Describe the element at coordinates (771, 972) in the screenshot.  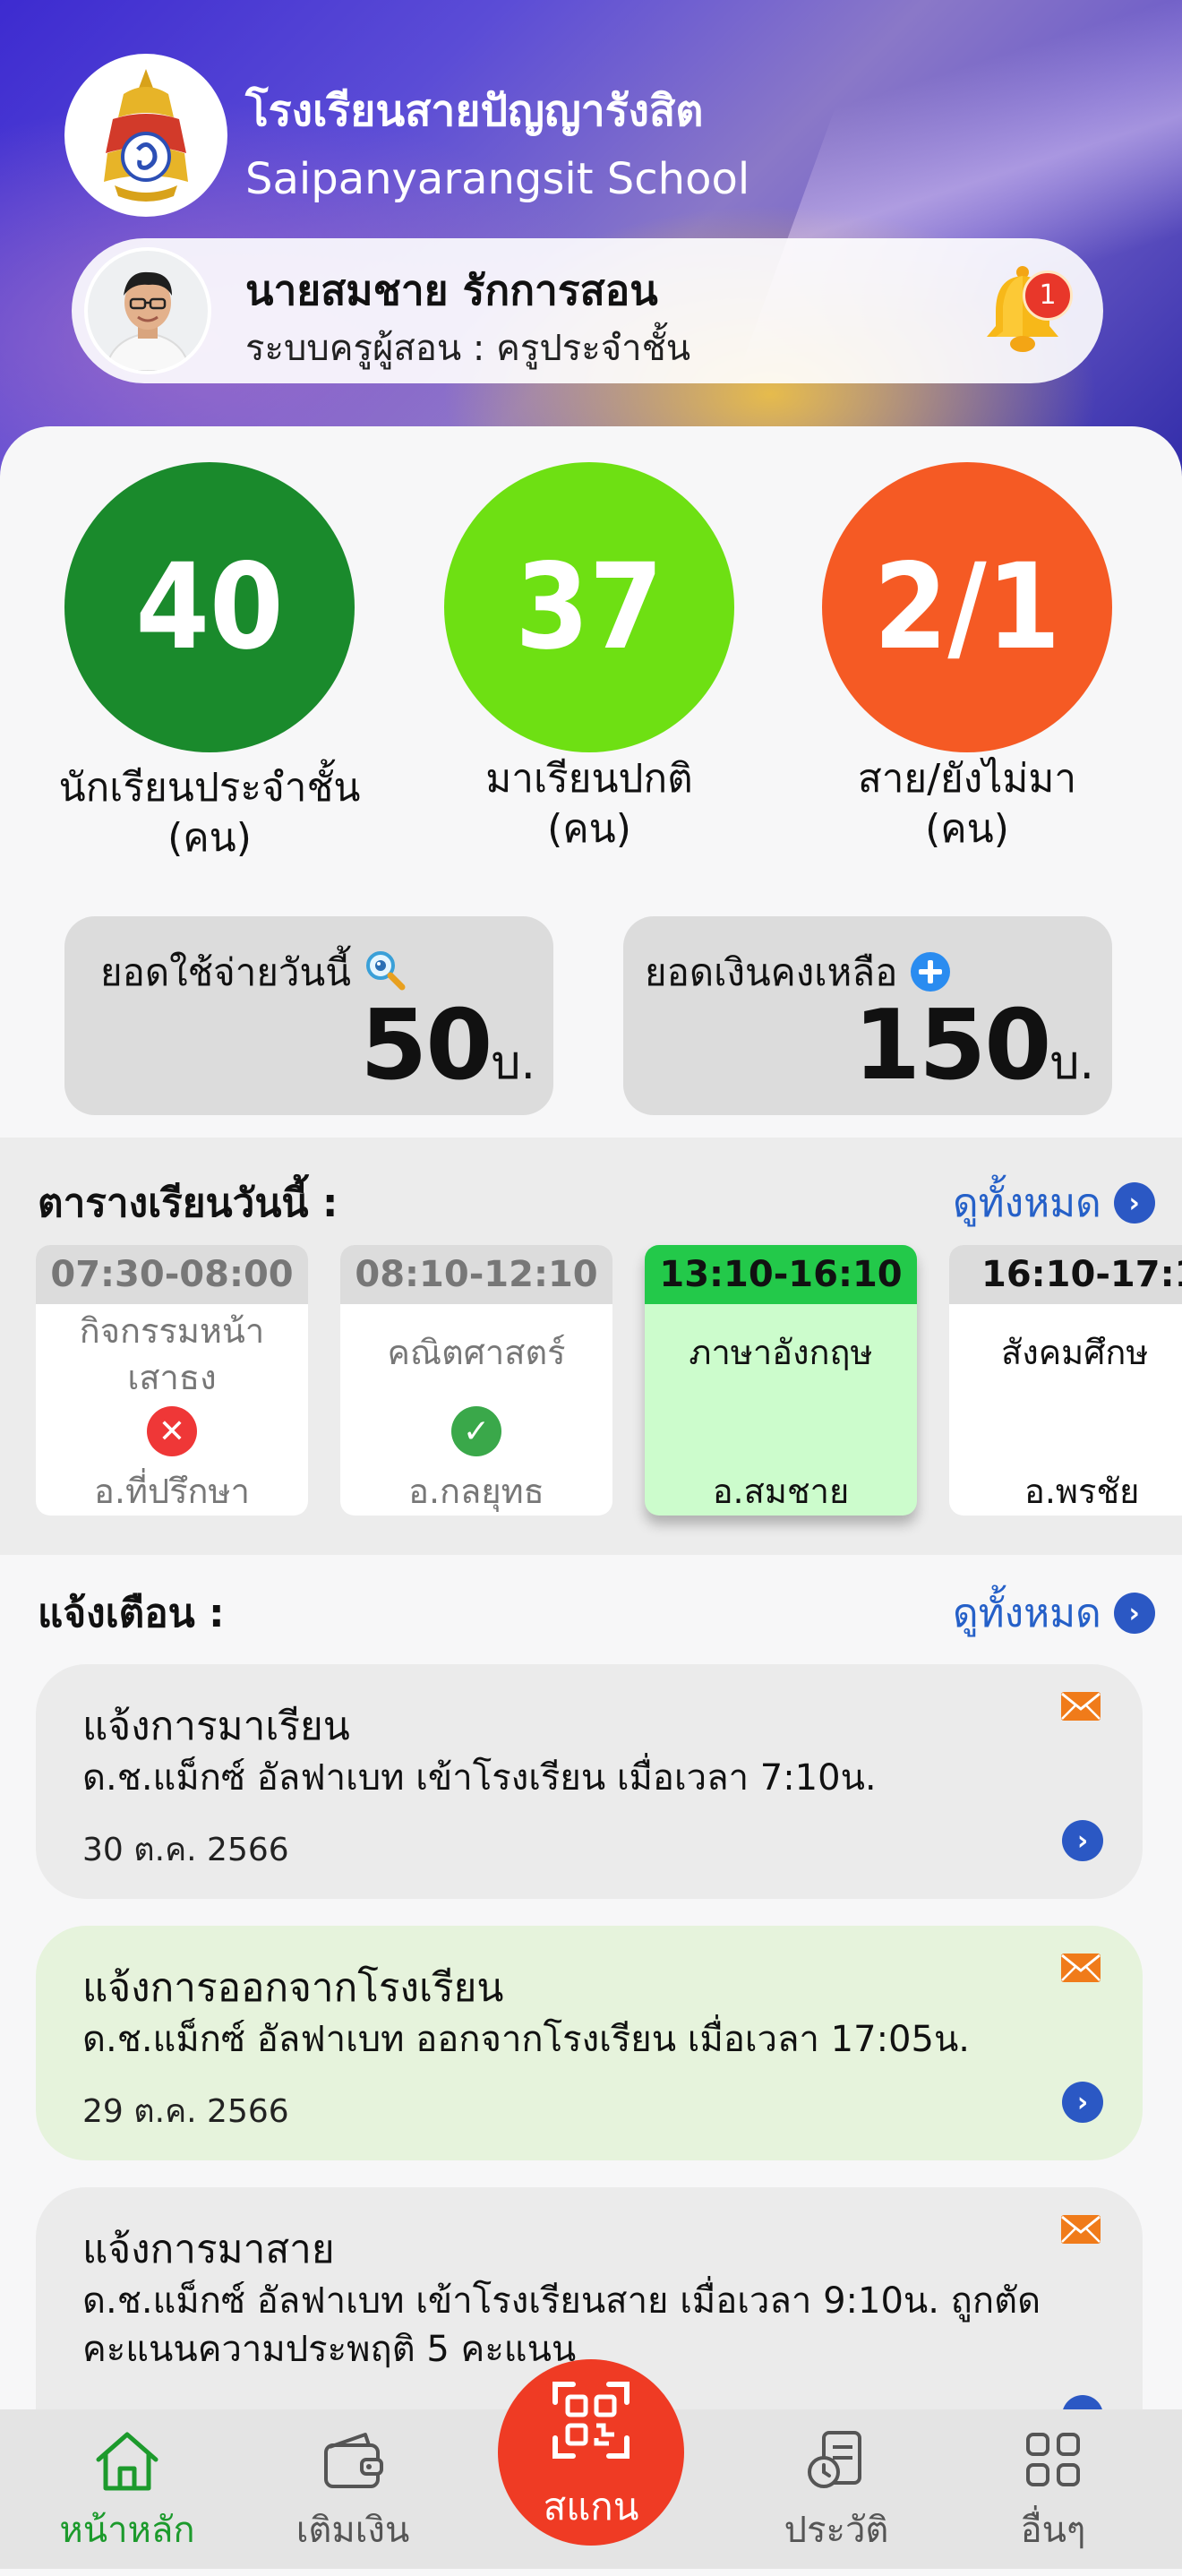
I see `balance-label: ยอดเงินคงเหลือ` at that location.